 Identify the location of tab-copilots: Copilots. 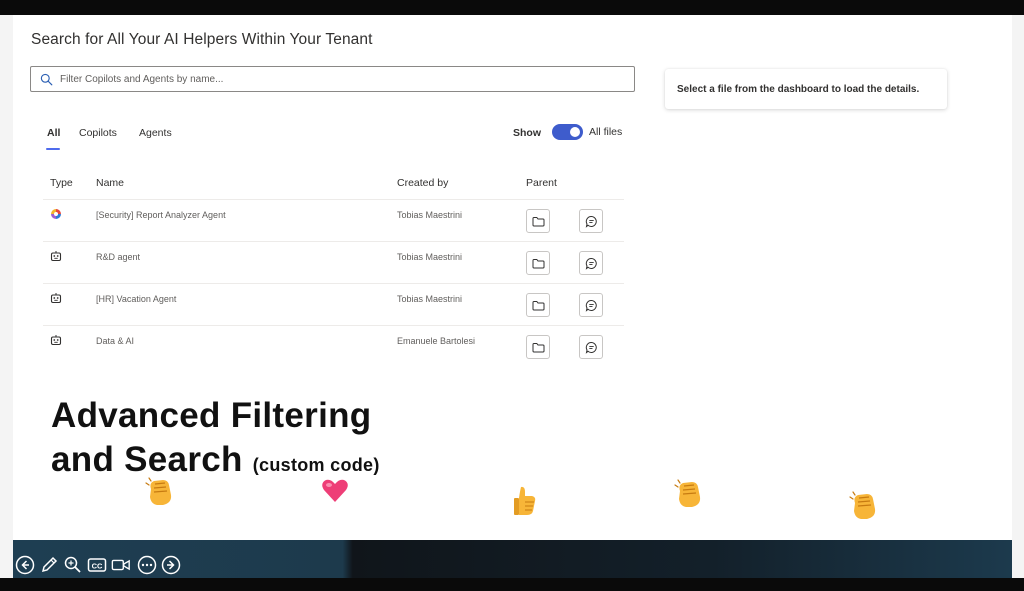
(98, 133).